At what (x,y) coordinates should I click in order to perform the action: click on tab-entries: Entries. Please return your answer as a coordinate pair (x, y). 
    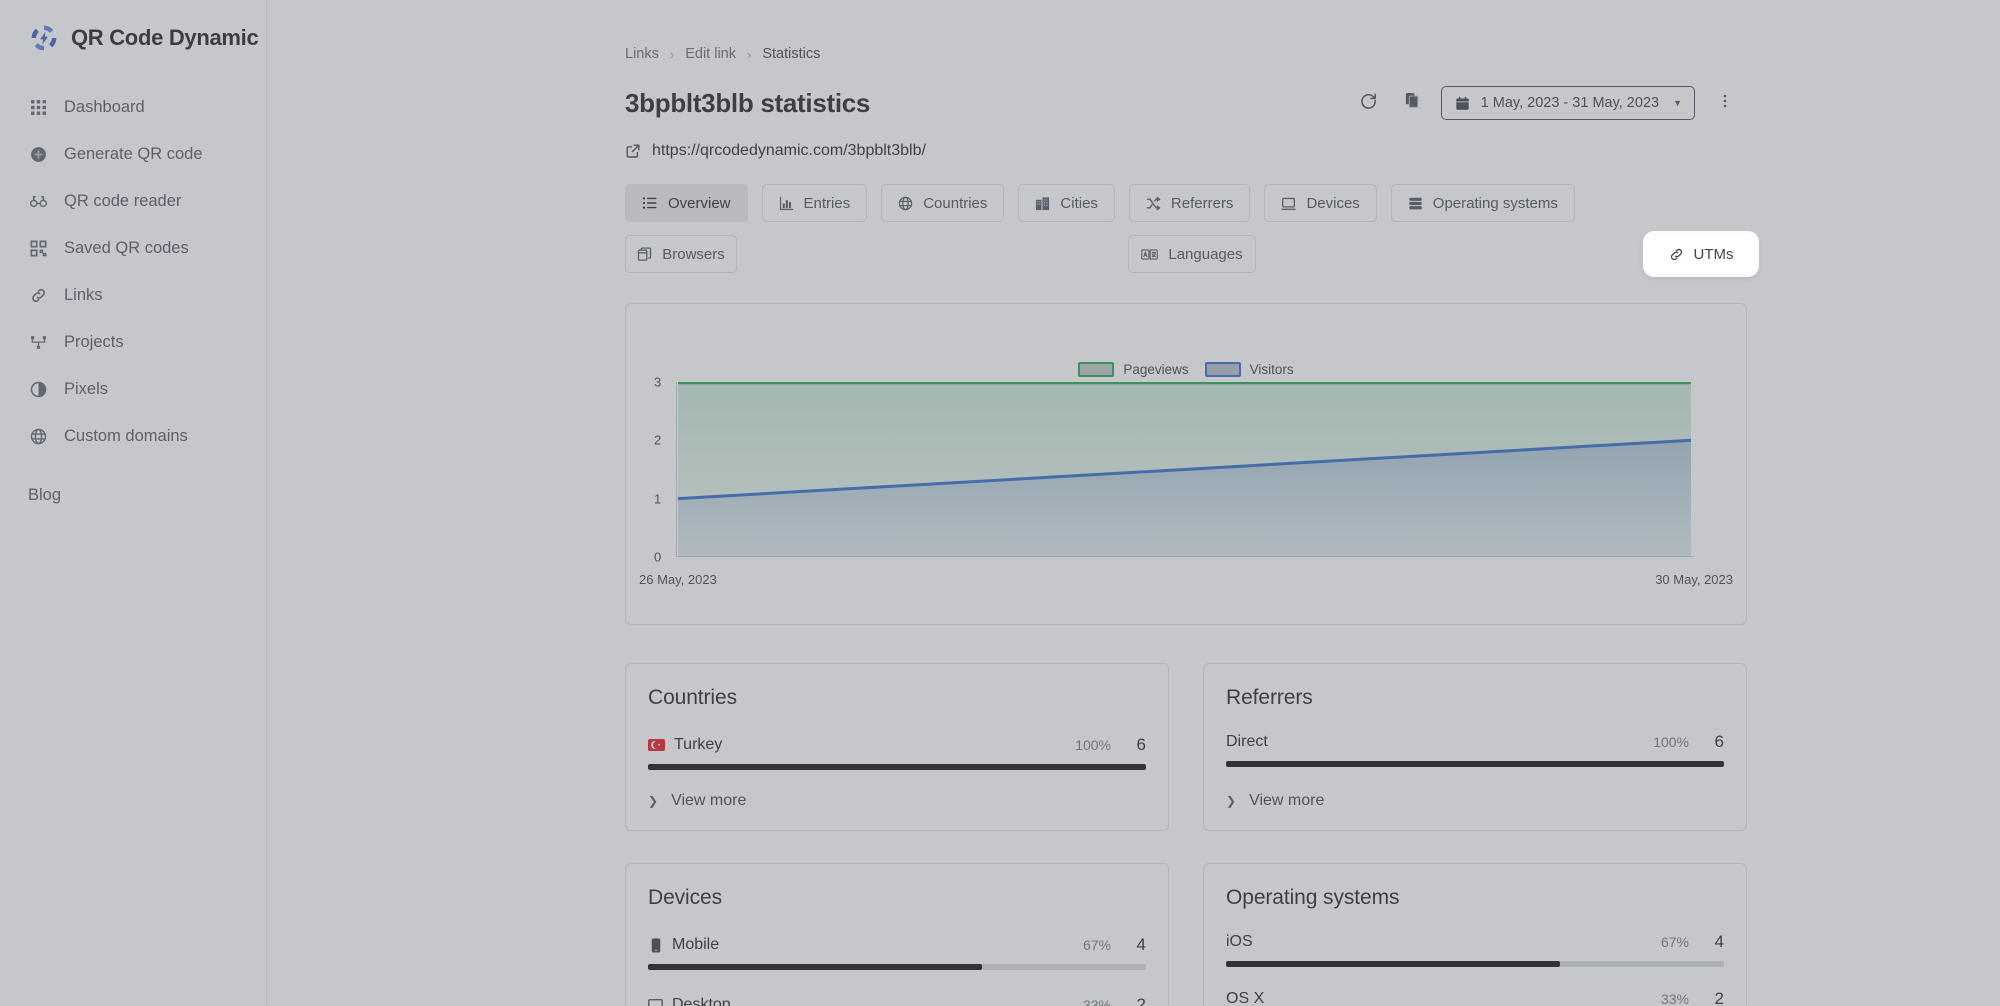
    Looking at the image, I should click on (814, 203).